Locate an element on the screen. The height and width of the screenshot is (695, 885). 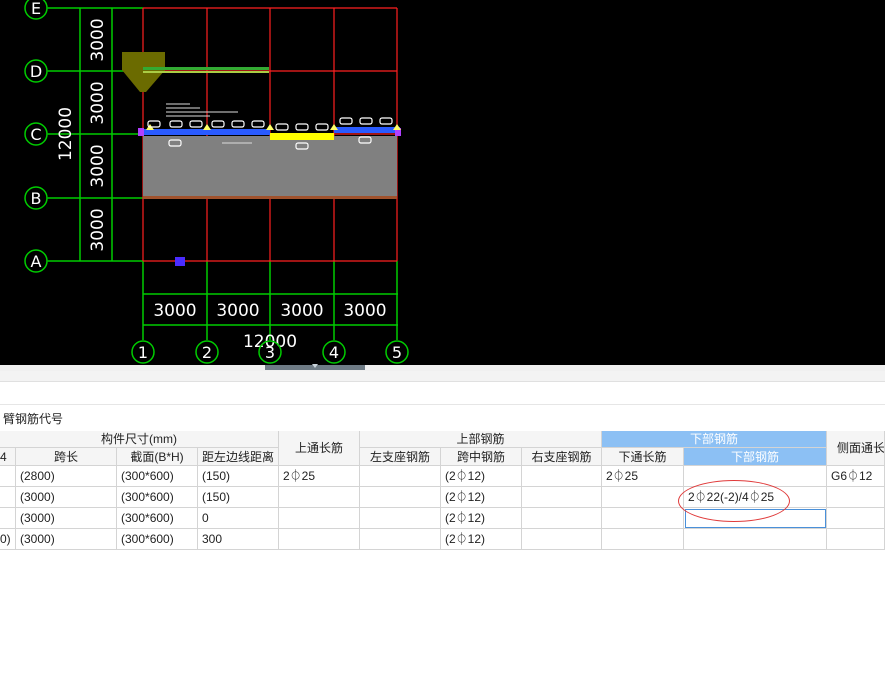
splitter-handle is located at coordinates (315, 367).